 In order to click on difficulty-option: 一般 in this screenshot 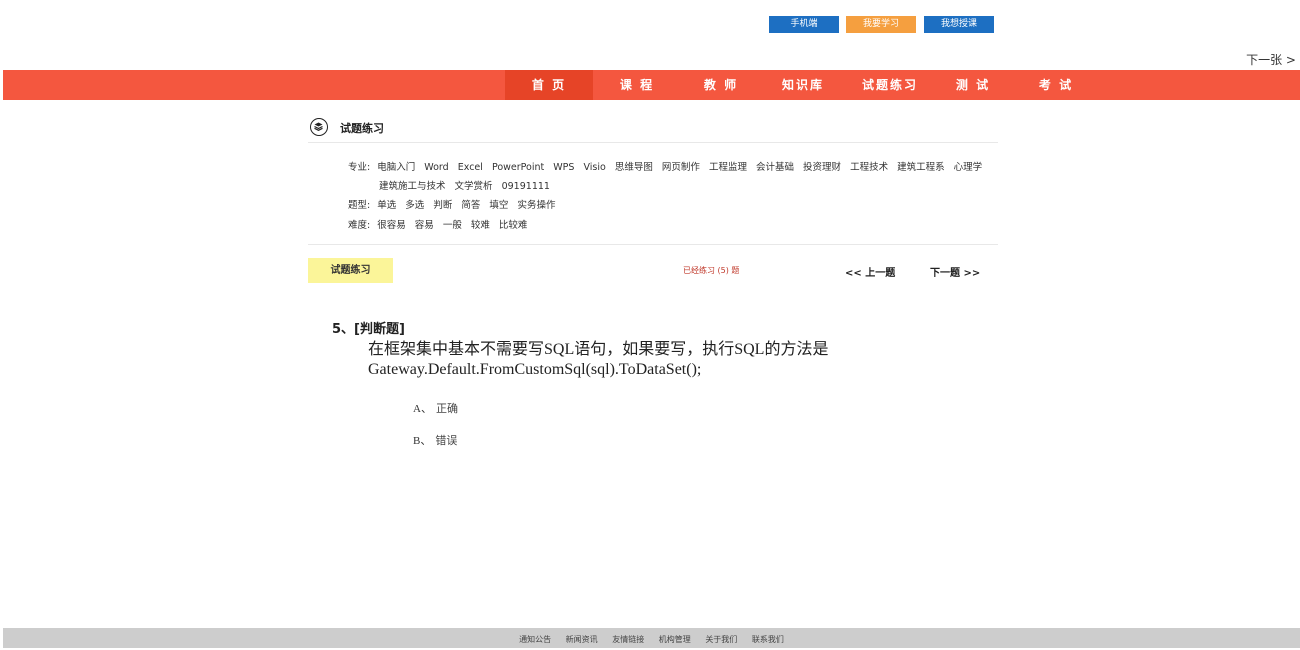, I will do `click(452, 225)`.